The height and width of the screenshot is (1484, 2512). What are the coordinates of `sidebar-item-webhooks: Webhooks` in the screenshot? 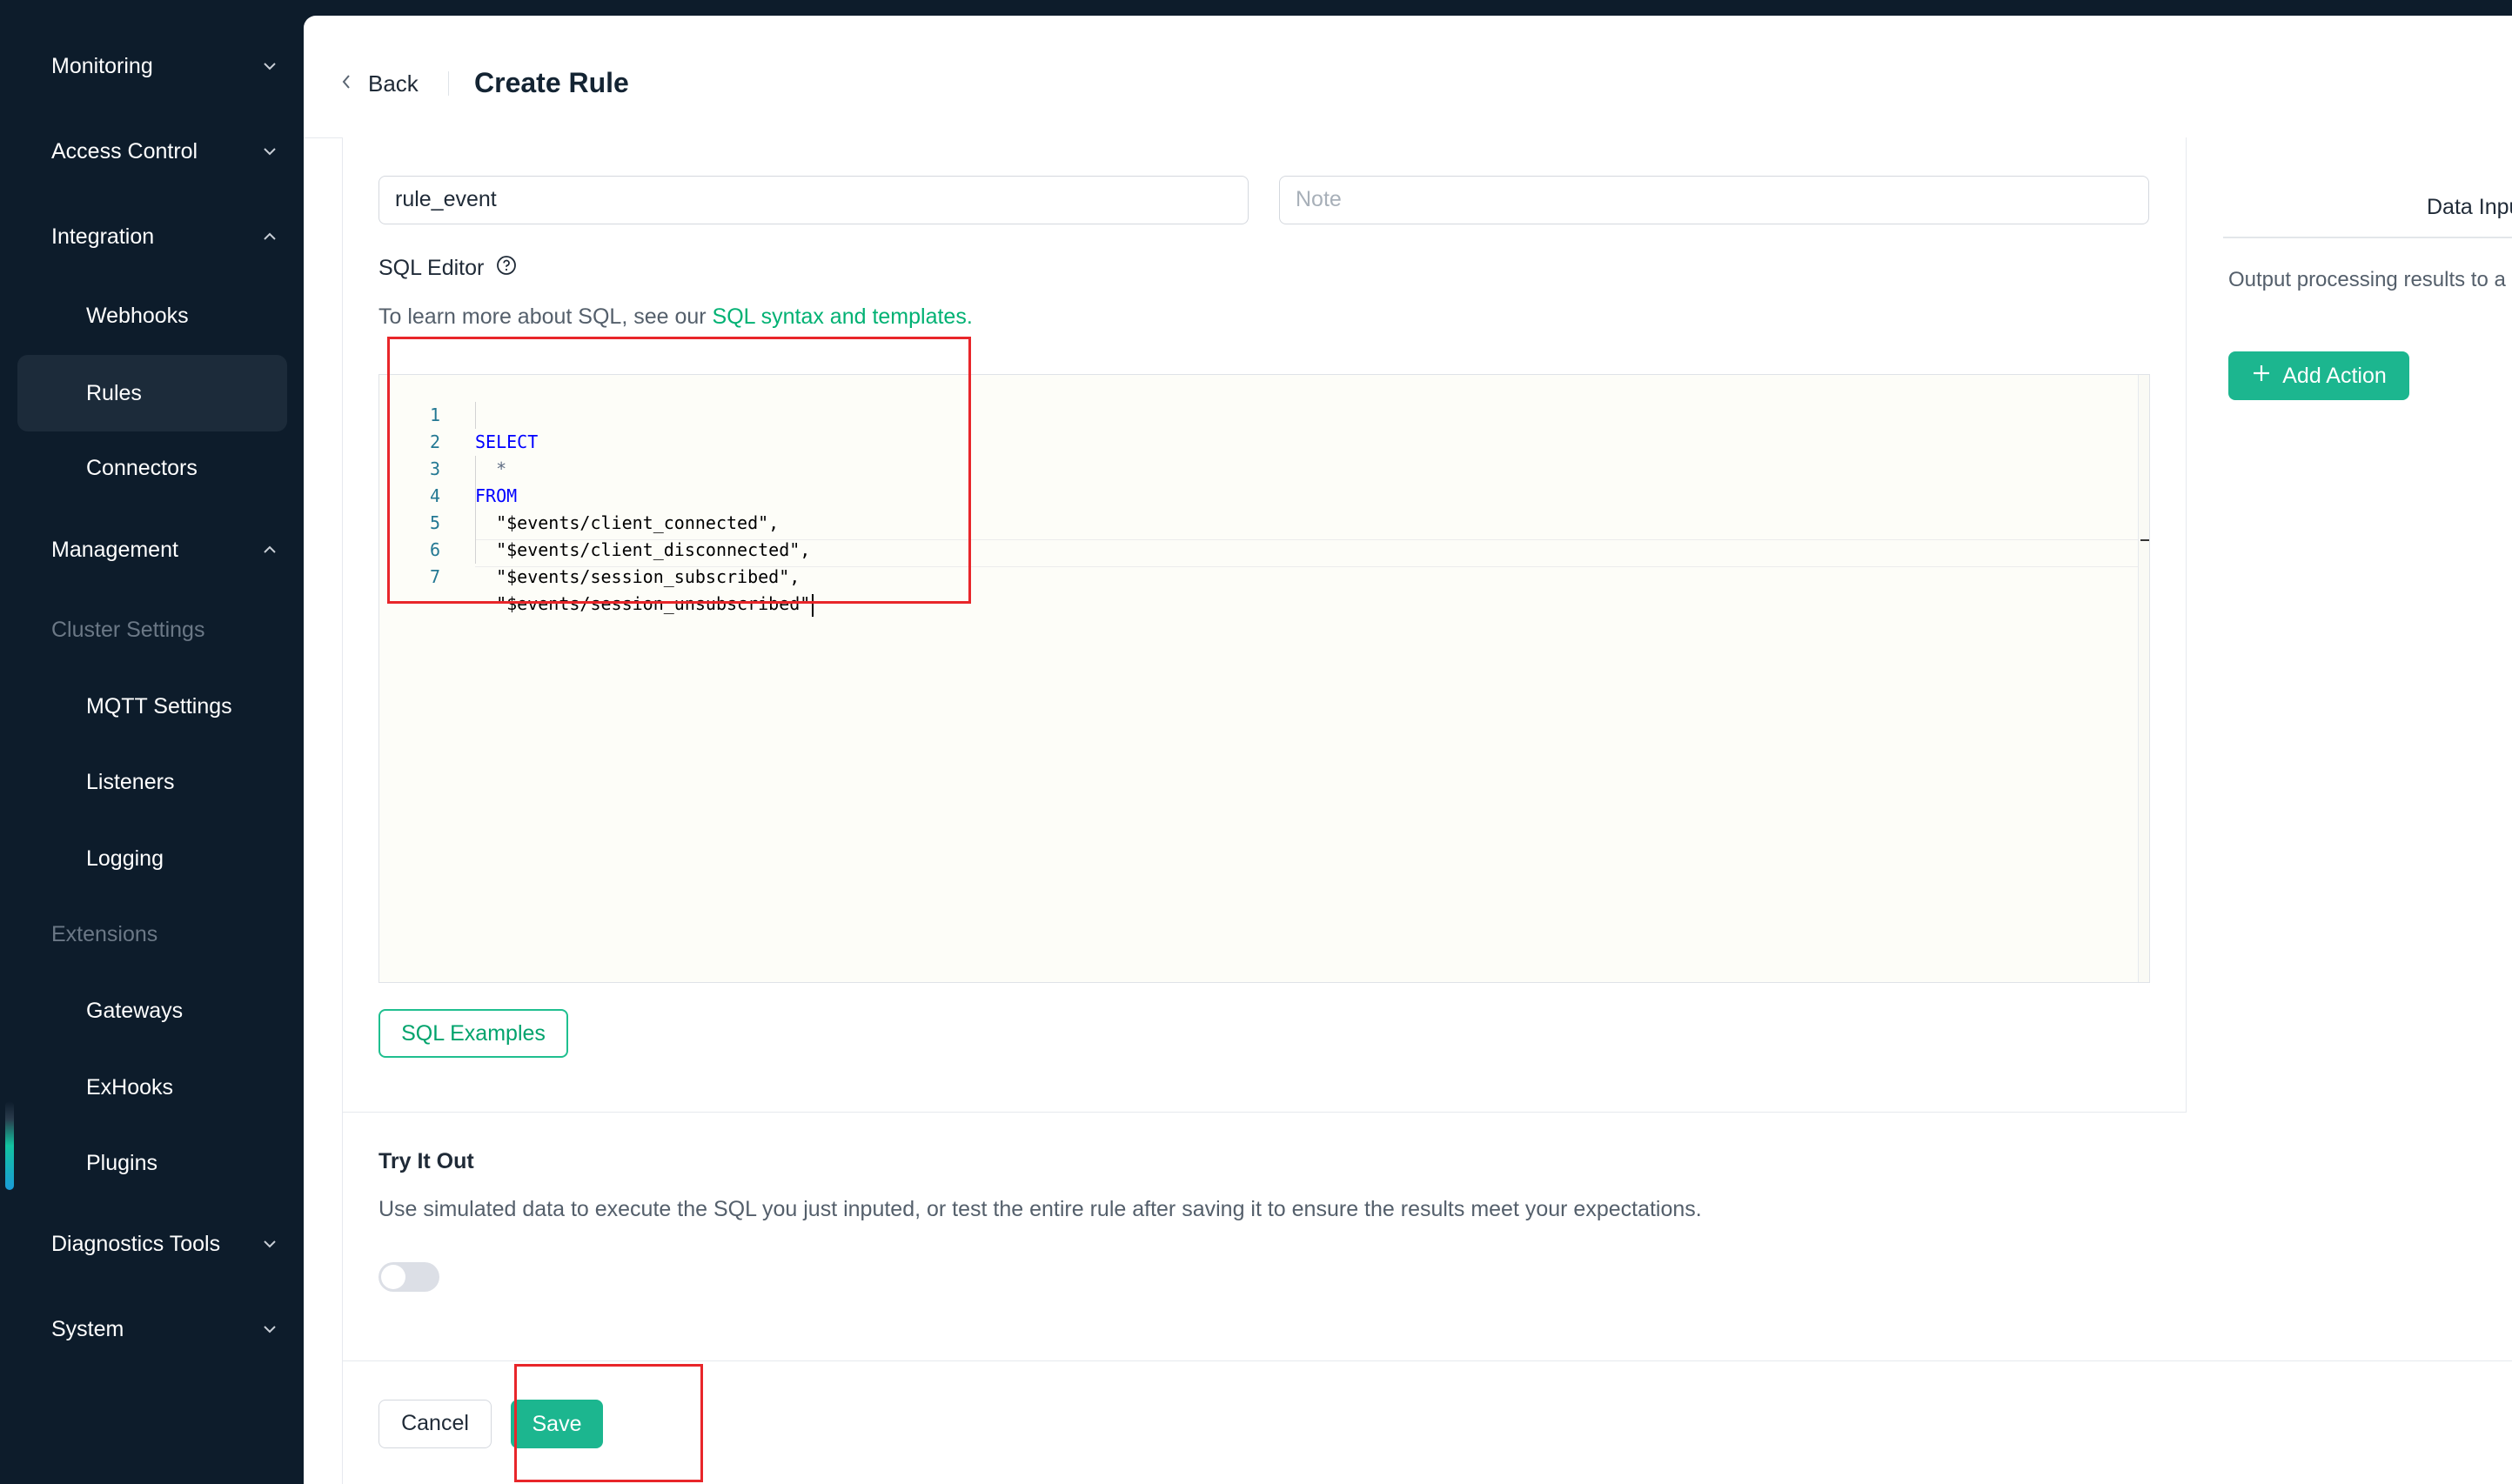 It's located at (152, 315).